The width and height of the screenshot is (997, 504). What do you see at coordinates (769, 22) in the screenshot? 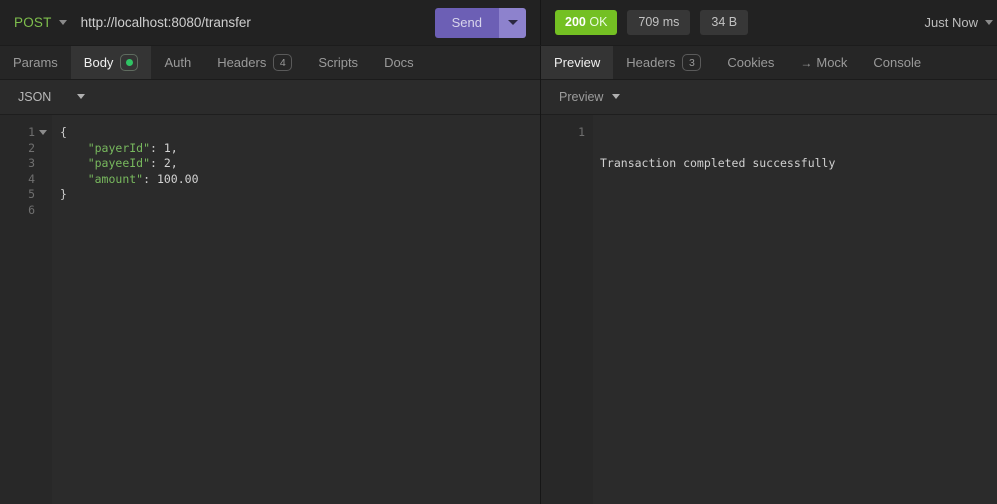
I see `response-status-bar: 200 OK 709 ms 34 B Just Now` at bounding box center [769, 22].